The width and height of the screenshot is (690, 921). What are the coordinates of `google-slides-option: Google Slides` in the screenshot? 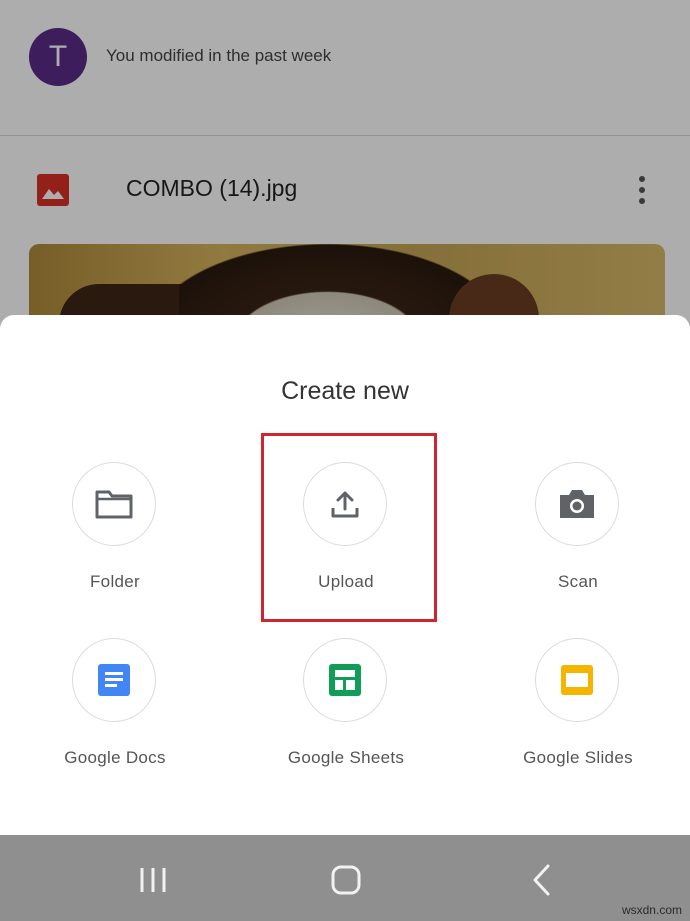 It's located at (578, 708).